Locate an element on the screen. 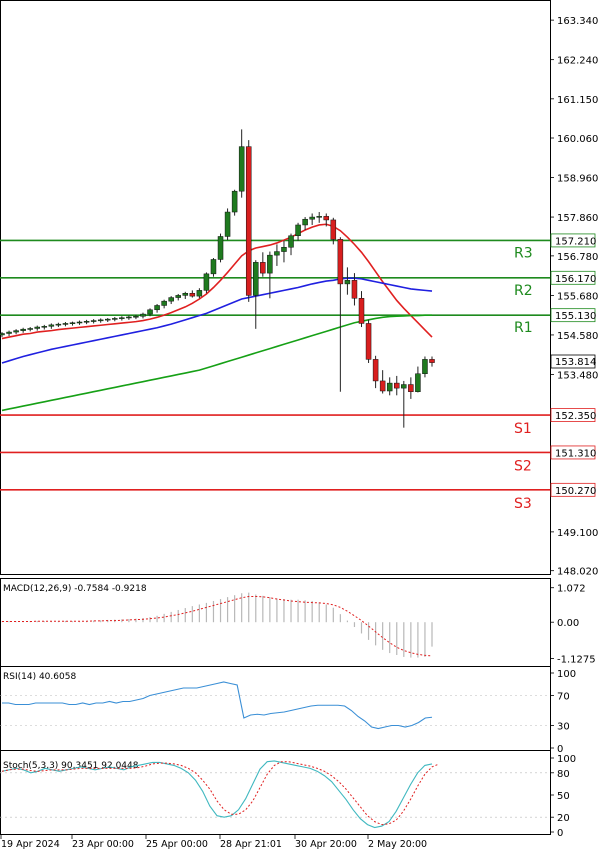 This screenshot has width=600, height=850. stoch-tick-label: 100 is located at coordinates (566, 759).